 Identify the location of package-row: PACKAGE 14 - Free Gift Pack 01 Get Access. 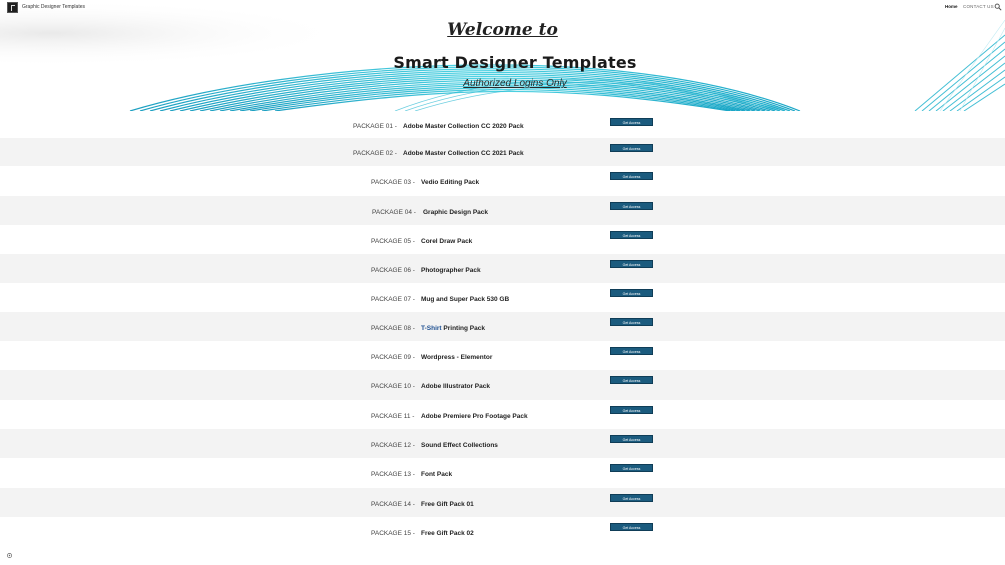
(502, 502).